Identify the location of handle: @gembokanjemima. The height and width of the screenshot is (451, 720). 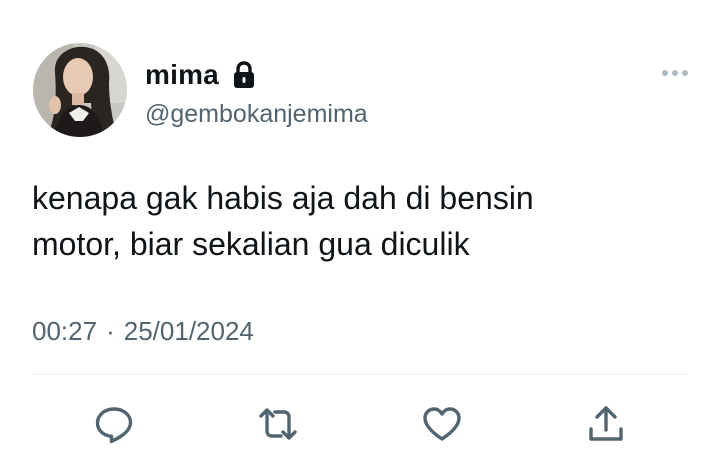
(256, 114).